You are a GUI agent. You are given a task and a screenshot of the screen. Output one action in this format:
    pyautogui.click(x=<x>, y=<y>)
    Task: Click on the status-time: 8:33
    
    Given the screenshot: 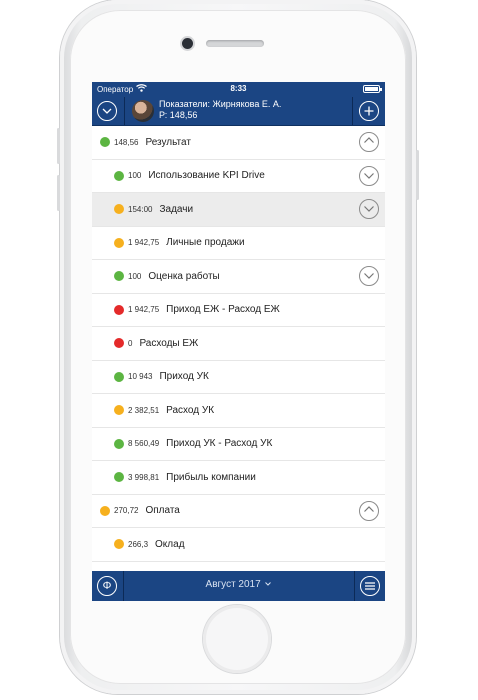 What is the action you would take?
    pyautogui.click(x=238, y=88)
    